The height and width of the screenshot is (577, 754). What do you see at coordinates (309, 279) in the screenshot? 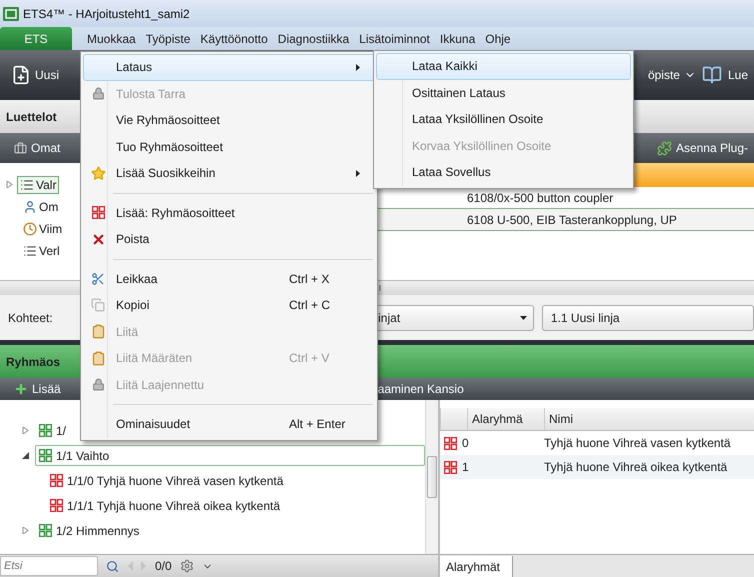
I see `shortcut-text: Ctrl + X` at bounding box center [309, 279].